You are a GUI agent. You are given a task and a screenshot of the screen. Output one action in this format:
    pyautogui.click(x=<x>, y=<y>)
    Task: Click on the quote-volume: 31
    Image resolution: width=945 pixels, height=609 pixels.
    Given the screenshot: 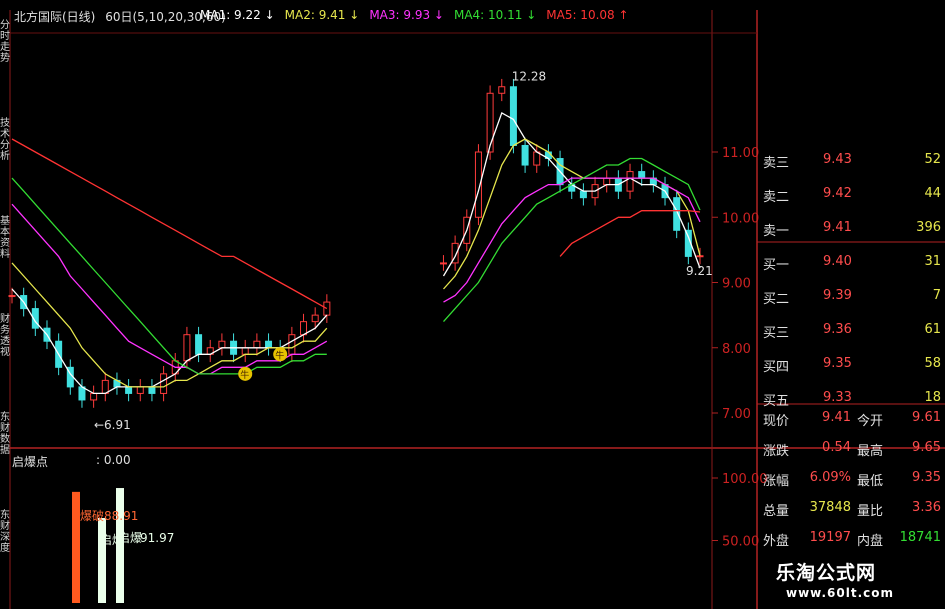 What is the action you would take?
    pyautogui.click(x=932, y=261)
    